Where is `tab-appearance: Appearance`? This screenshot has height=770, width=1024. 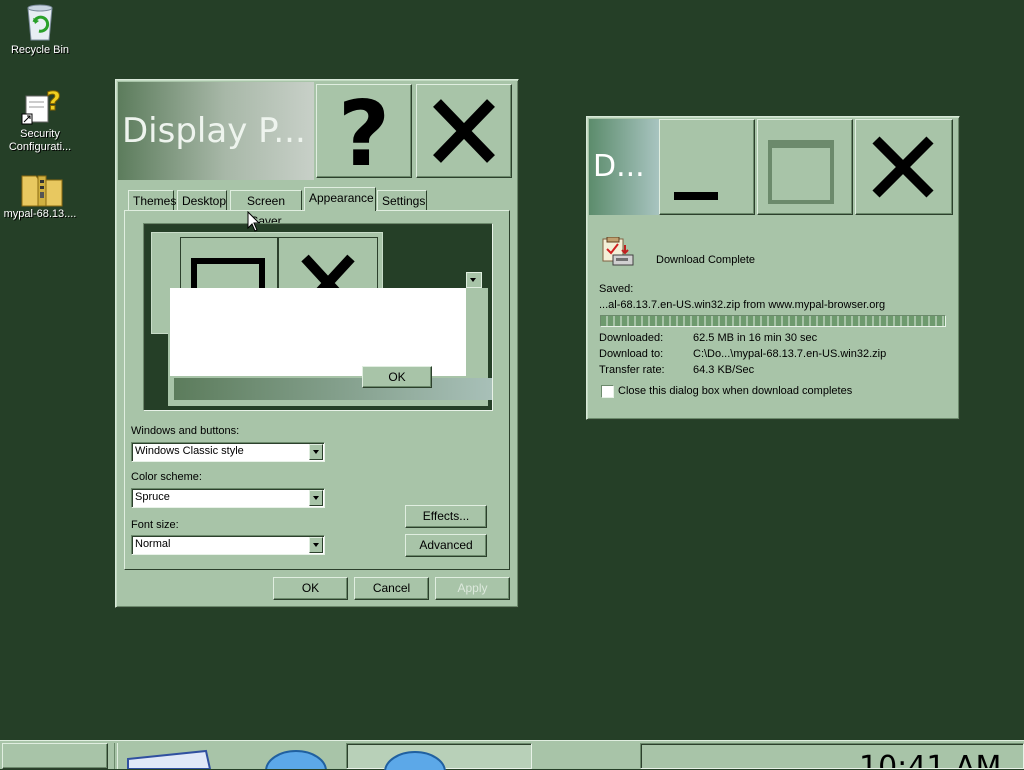 tab-appearance: Appearance is located at coordinates (340, 199).